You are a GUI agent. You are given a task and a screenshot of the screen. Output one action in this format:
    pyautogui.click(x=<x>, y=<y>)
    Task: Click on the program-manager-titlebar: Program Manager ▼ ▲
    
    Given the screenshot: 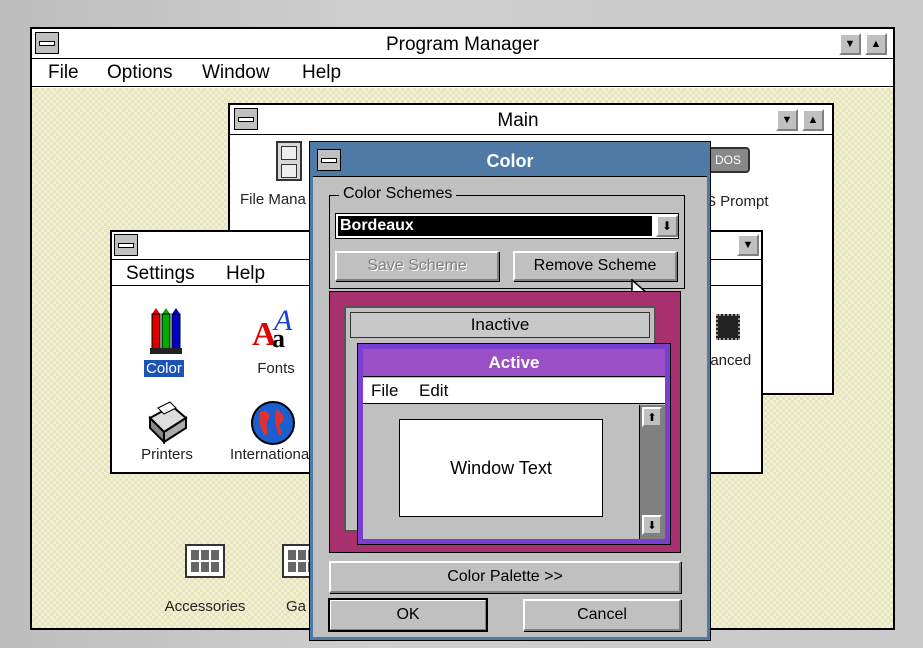 What is the action you would take?
    pyautogui.click(x=462, y=44)
    